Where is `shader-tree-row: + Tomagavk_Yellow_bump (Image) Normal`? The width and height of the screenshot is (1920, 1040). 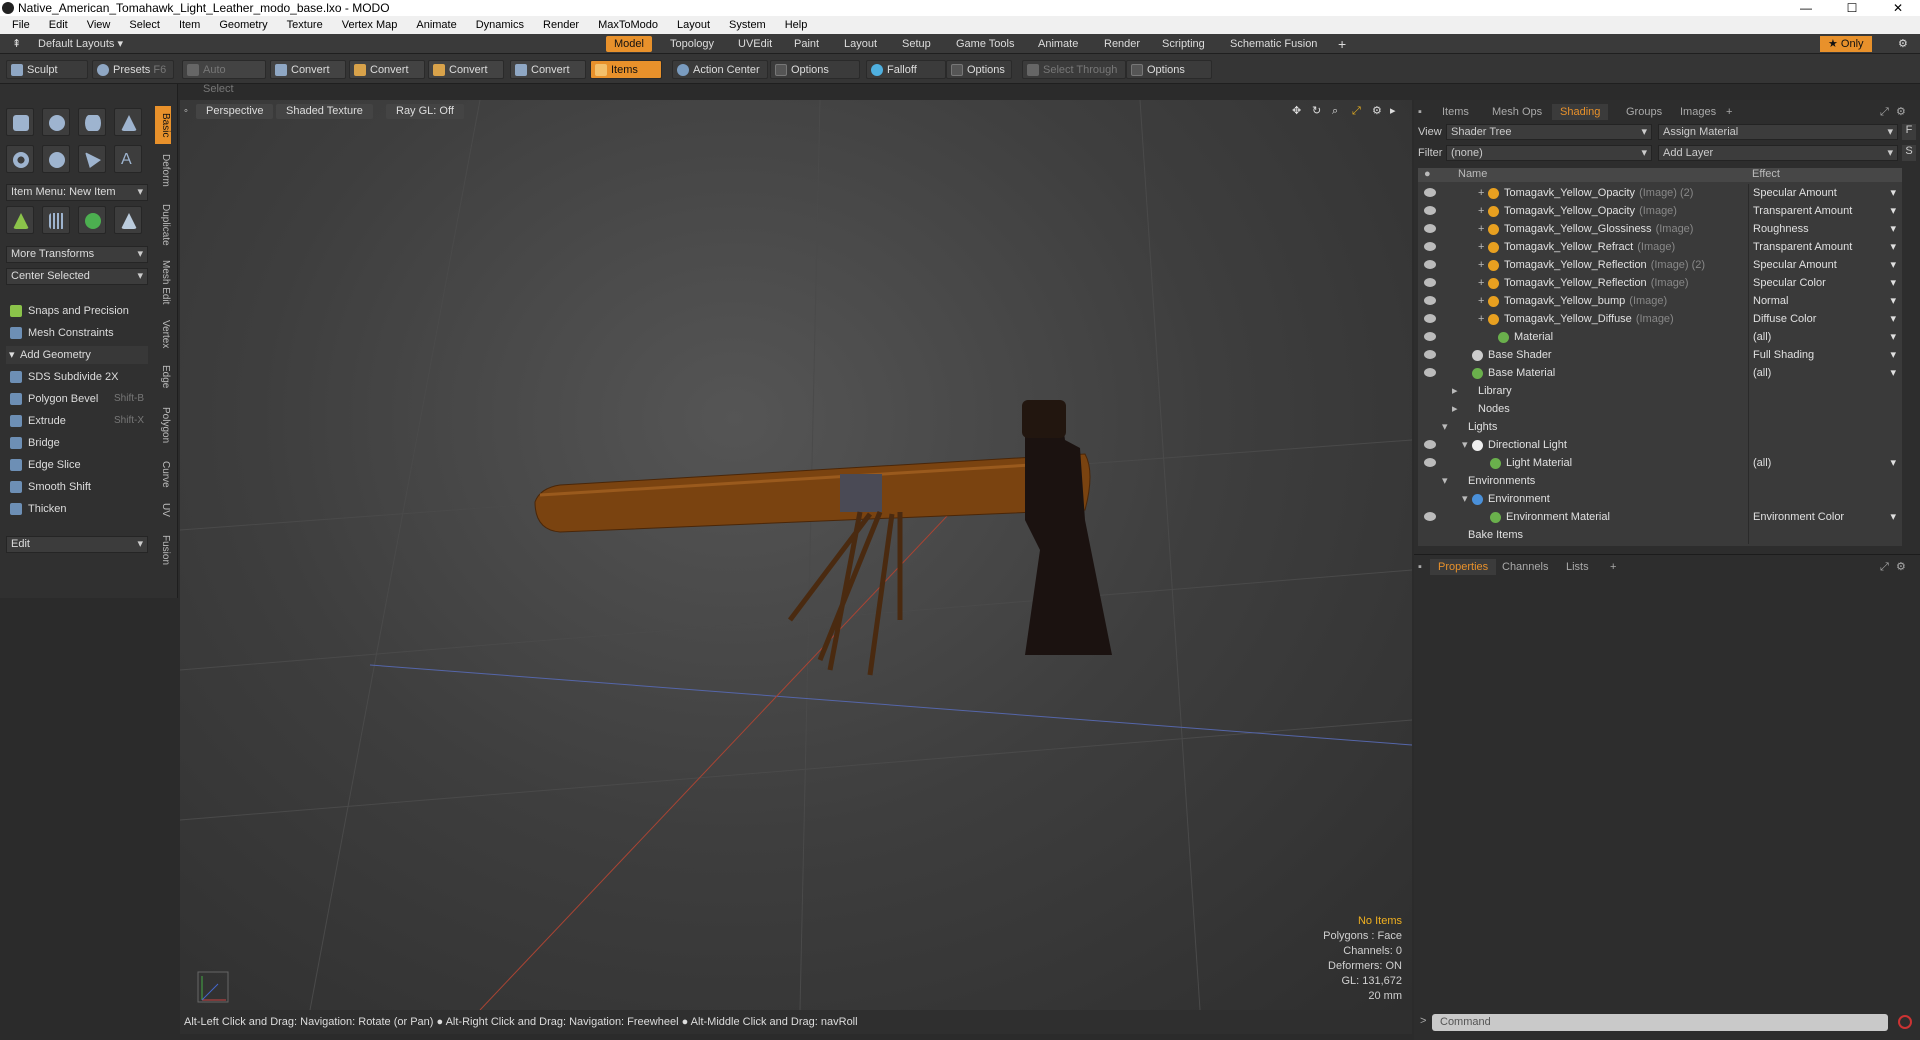
shader-tree-row: + Tomagavk_Yellow_bump (Image) Normal is located at coordinates (1660, 301).